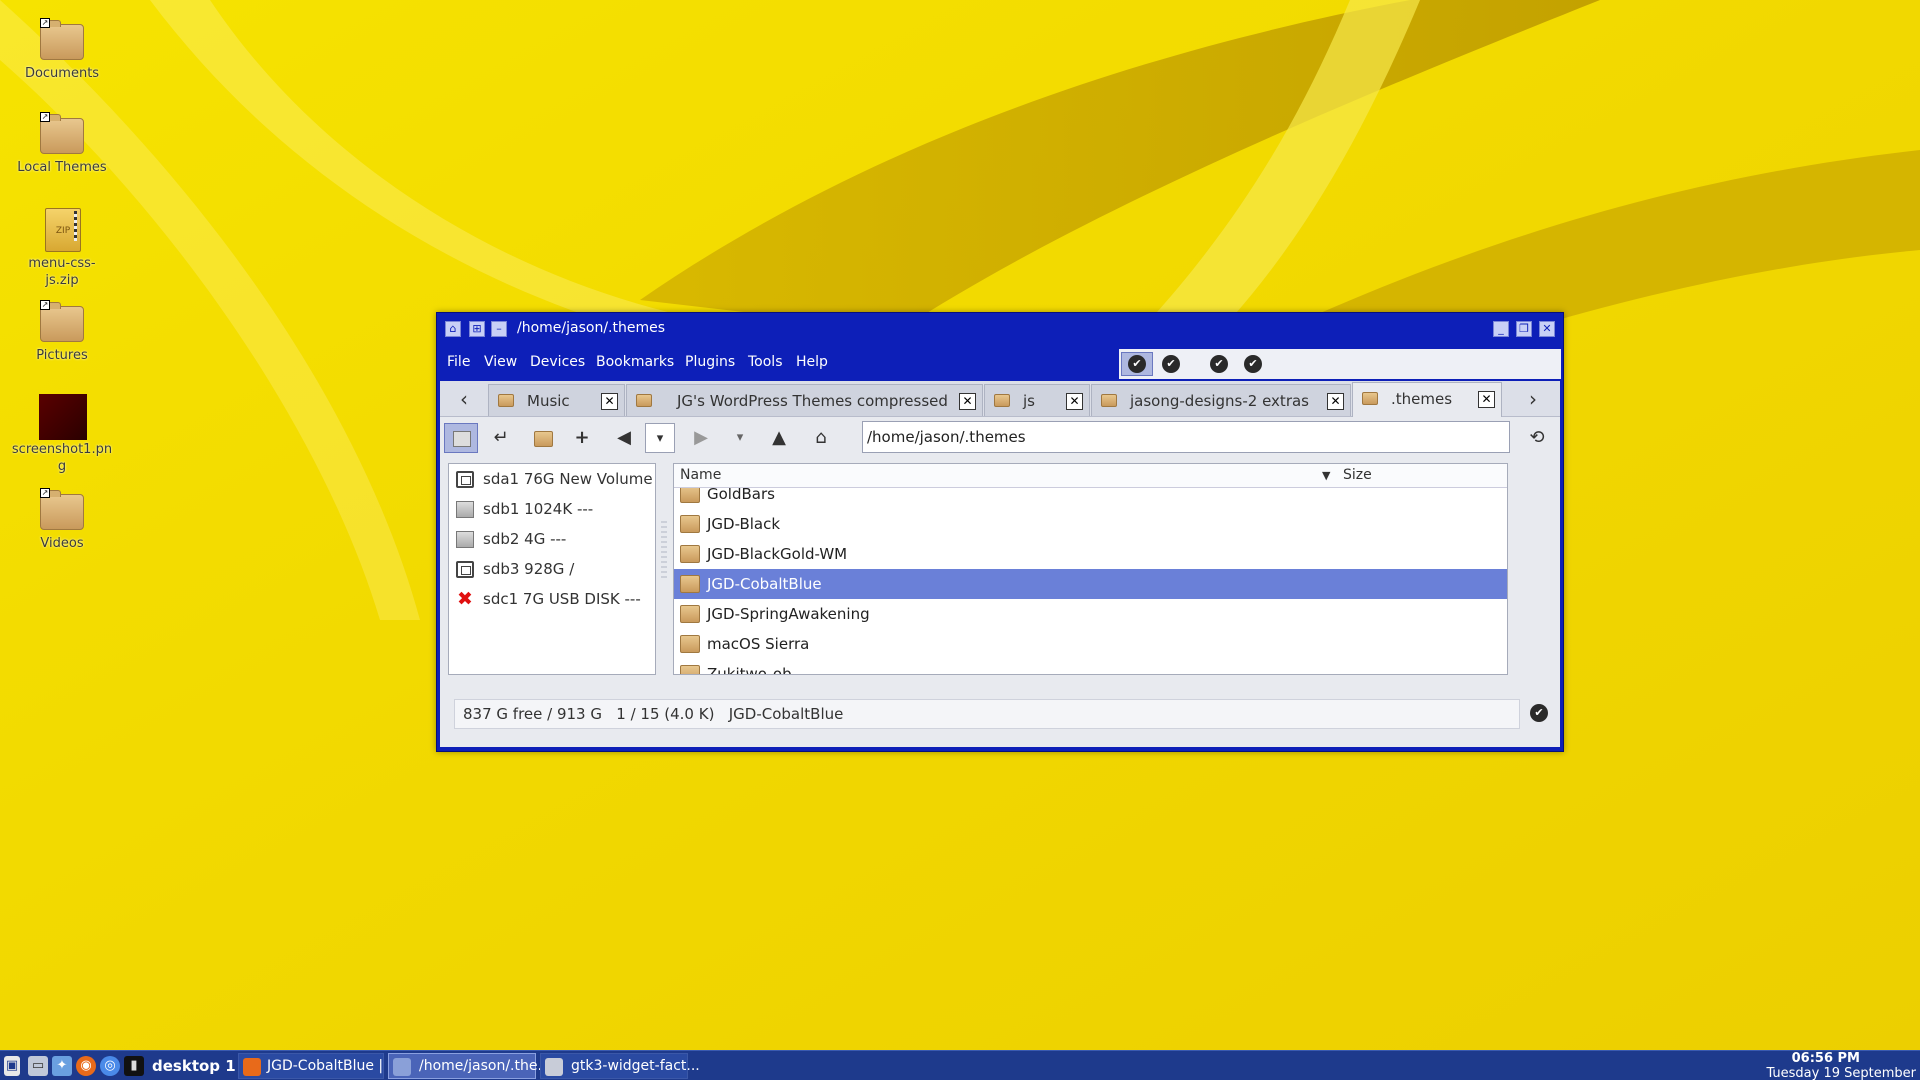 This screenshot has width=1920, height=1081. What do you see at coordinates (529, 569) in the screenshot?
I see `device-label: sdb3 928G /` at bounding box center [529, 569].